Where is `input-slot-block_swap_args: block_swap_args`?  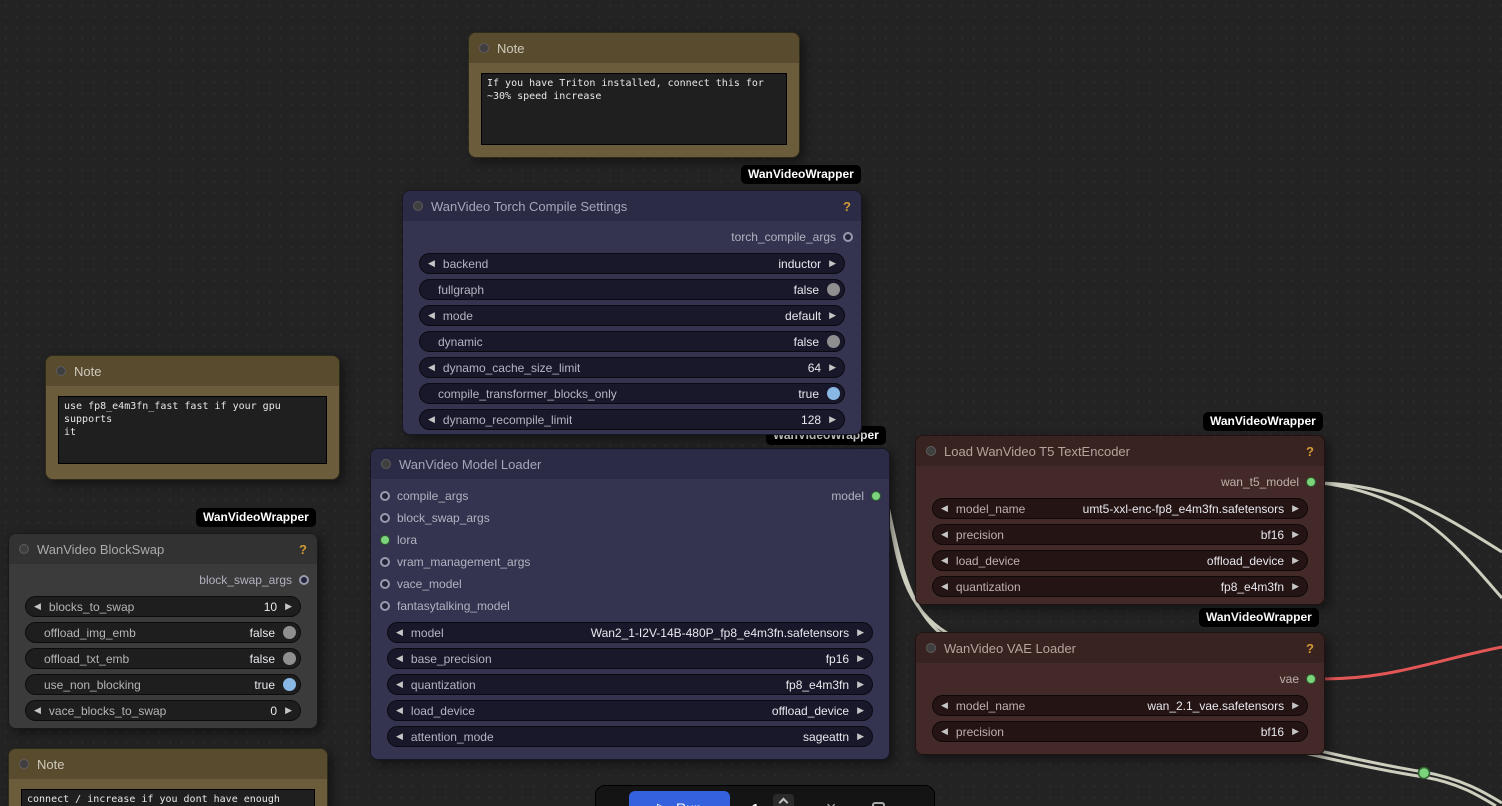
input-slot-block_swap_args: block_swap_args is located at coordinates (630, 518).